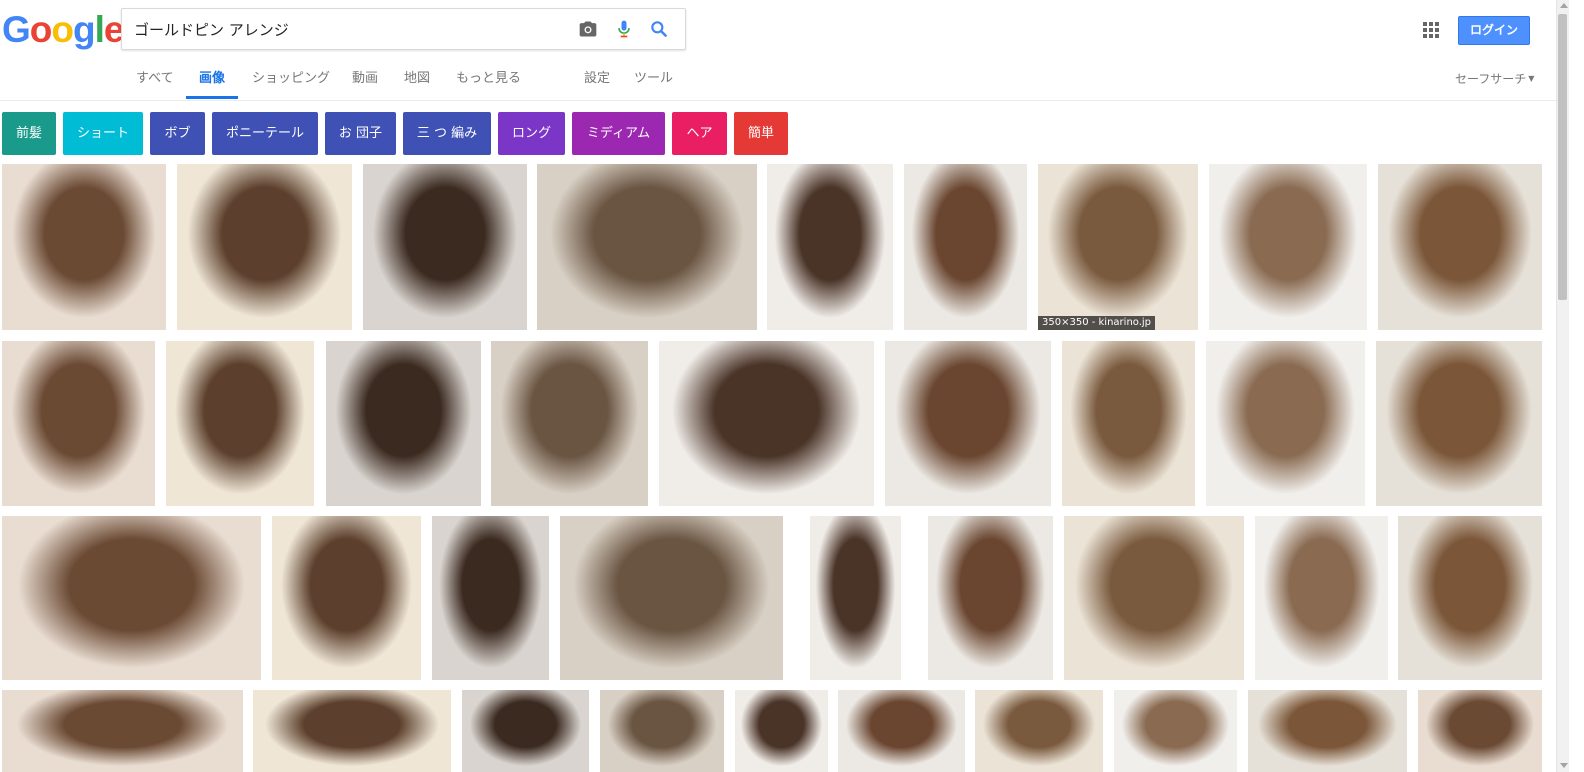 The height and width of the screenshot is (772, 1584). Describe the element at coordinates (447, 133) in the screenshot. I see `chip-braid: 三 つ 編み` at that location.